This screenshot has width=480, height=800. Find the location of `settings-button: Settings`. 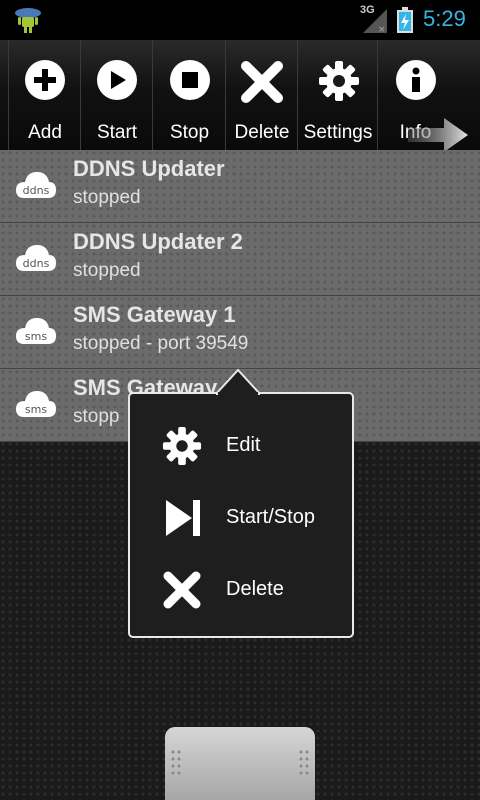

settings-button: Settings is located at coordinates (337, 95).